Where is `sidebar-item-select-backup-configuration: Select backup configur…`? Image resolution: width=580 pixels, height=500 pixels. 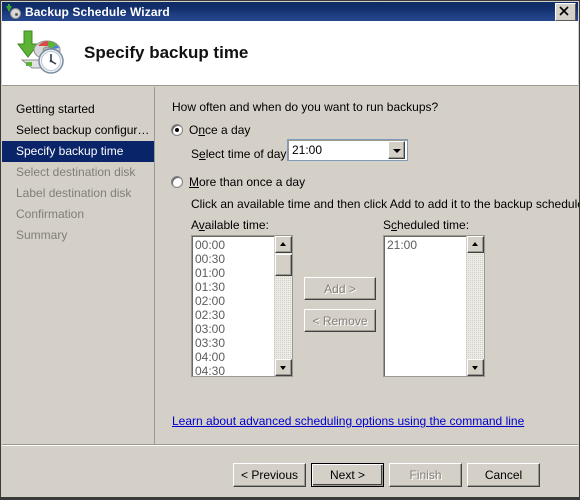 sidebar-item-select-backup-configuration: Select backup configur… is located at coordinates (78, 130).